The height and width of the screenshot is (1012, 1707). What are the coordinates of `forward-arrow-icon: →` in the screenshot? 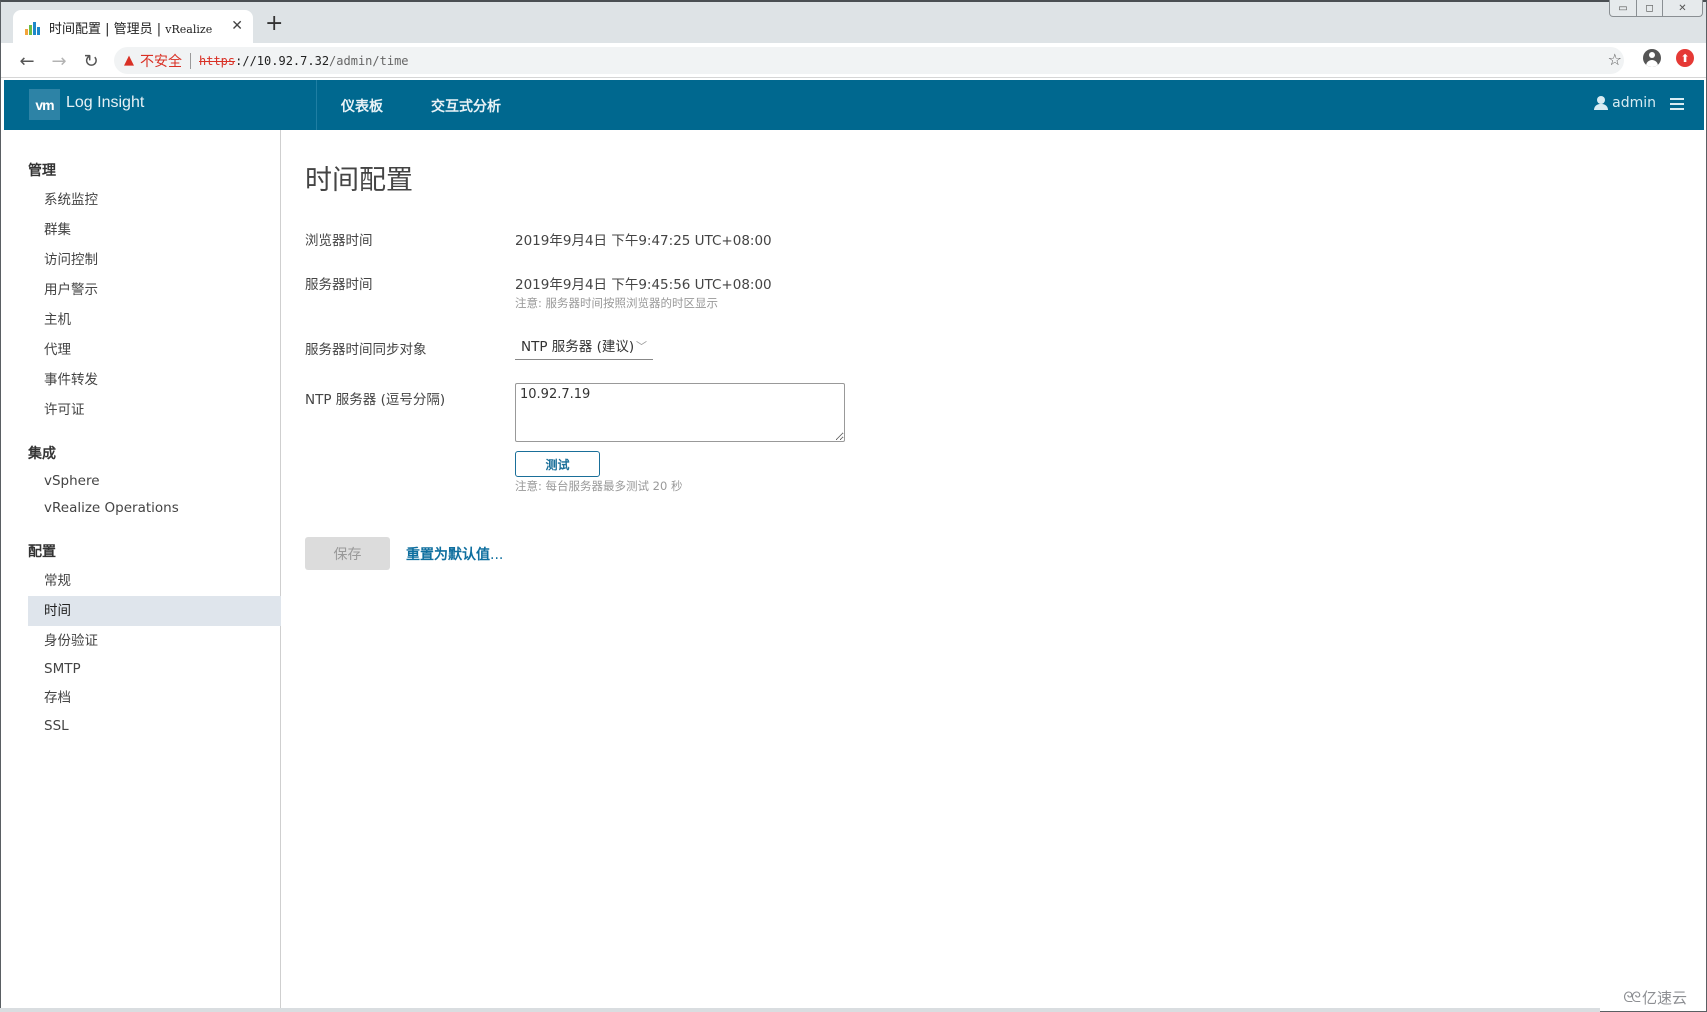 It's located at (59, 61).